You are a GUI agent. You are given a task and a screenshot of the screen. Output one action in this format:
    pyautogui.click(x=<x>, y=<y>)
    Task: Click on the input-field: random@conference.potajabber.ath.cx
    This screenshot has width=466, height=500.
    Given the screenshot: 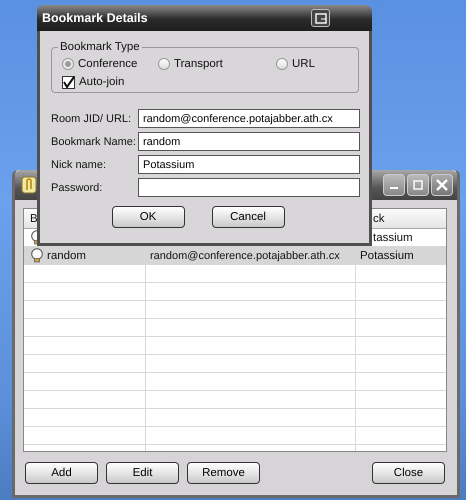 What is the action you would take?
    pyautogui.click(x=249, y=118)
    